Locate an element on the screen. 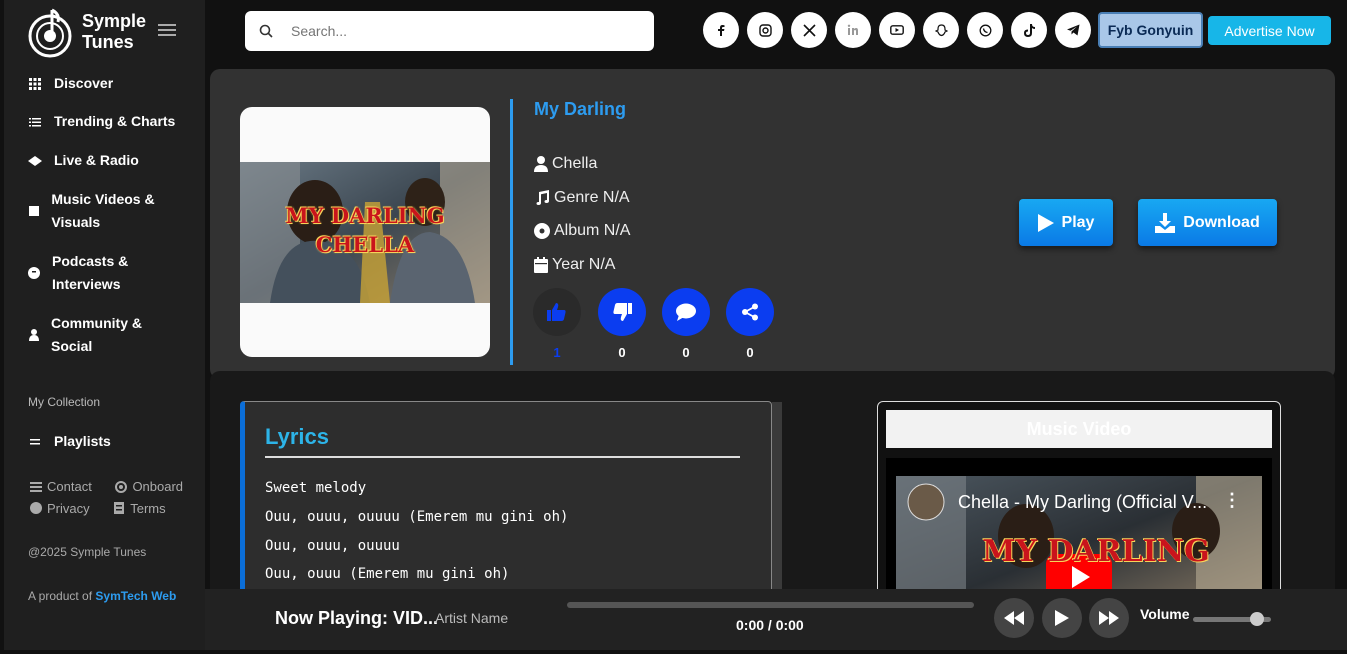 The height and width of the screenshot is (654, 1347). product-link: SymTech Web is located at coordinates (135, 596).